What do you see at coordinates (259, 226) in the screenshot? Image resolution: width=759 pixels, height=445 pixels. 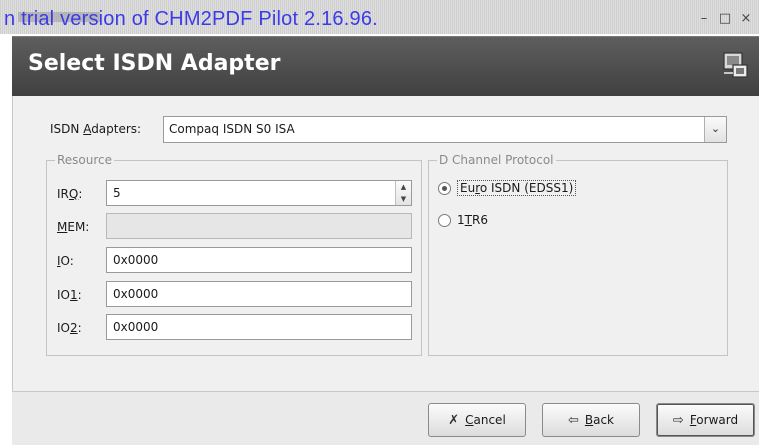 I see `mem-field` at bounding box center [259, 226].